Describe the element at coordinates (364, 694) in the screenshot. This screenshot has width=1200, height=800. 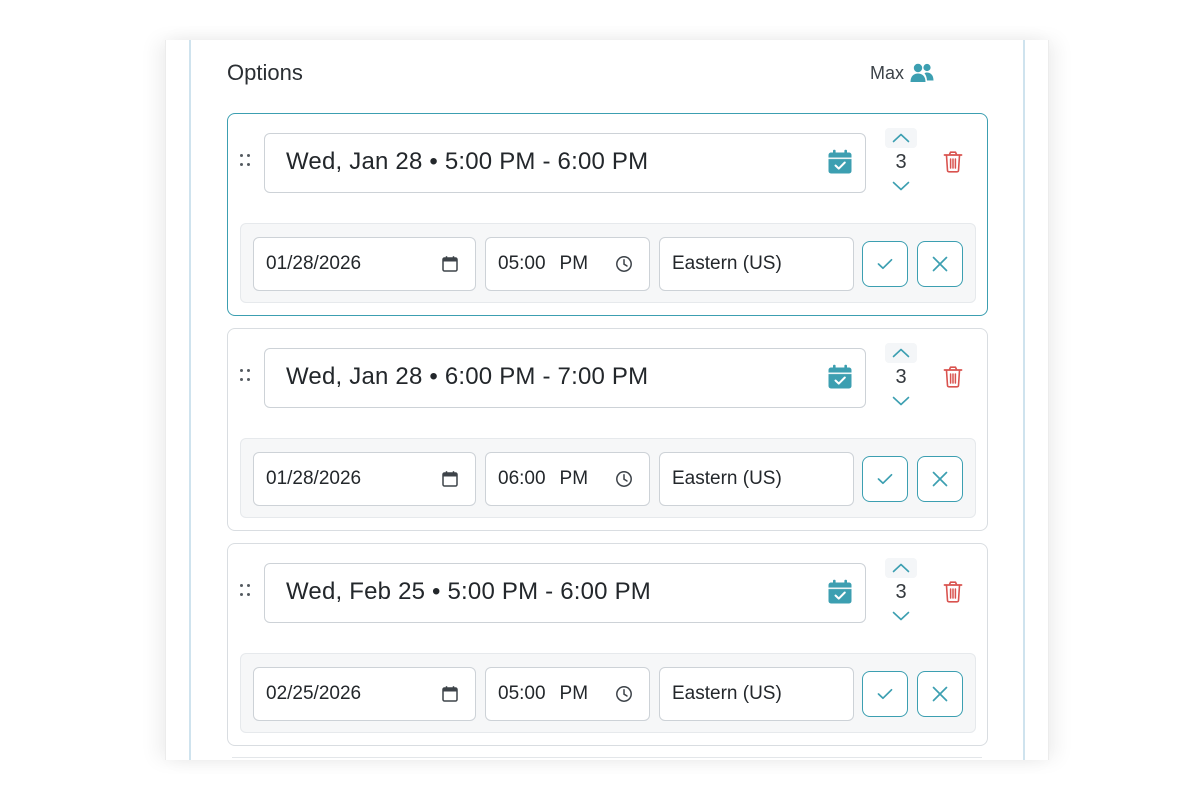
I see `date-input: 02/25/2026` at that location.